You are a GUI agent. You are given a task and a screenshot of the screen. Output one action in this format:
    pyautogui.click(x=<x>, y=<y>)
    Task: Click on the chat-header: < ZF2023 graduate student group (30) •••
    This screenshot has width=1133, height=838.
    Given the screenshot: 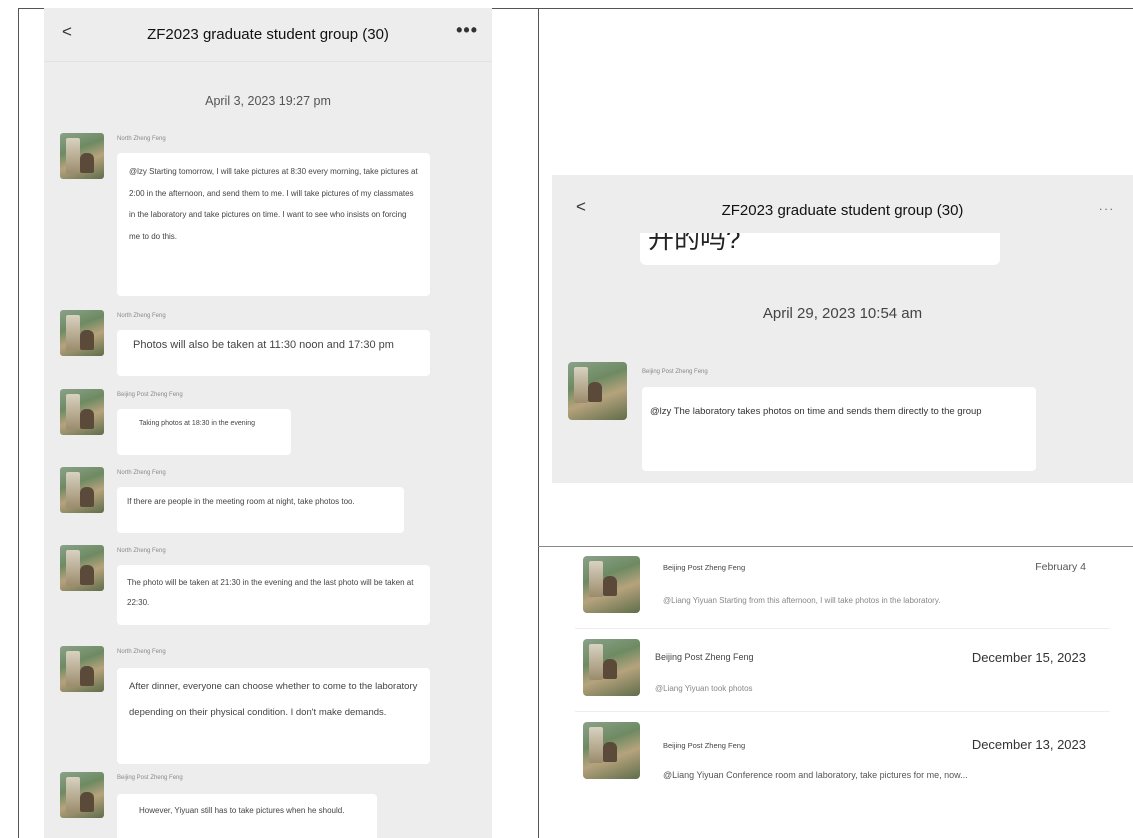 What is the action you would take?
    pyautogui.click(x=268, y=35)
    